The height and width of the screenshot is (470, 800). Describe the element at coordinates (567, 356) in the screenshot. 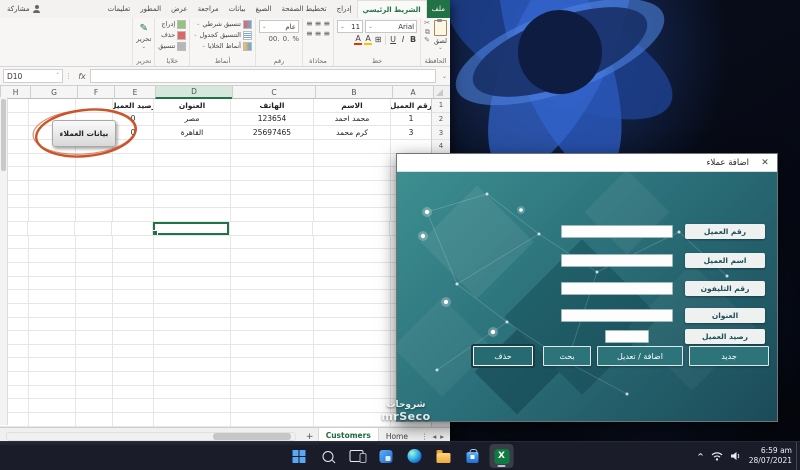

I see `form-button-1: بحث` at that location.